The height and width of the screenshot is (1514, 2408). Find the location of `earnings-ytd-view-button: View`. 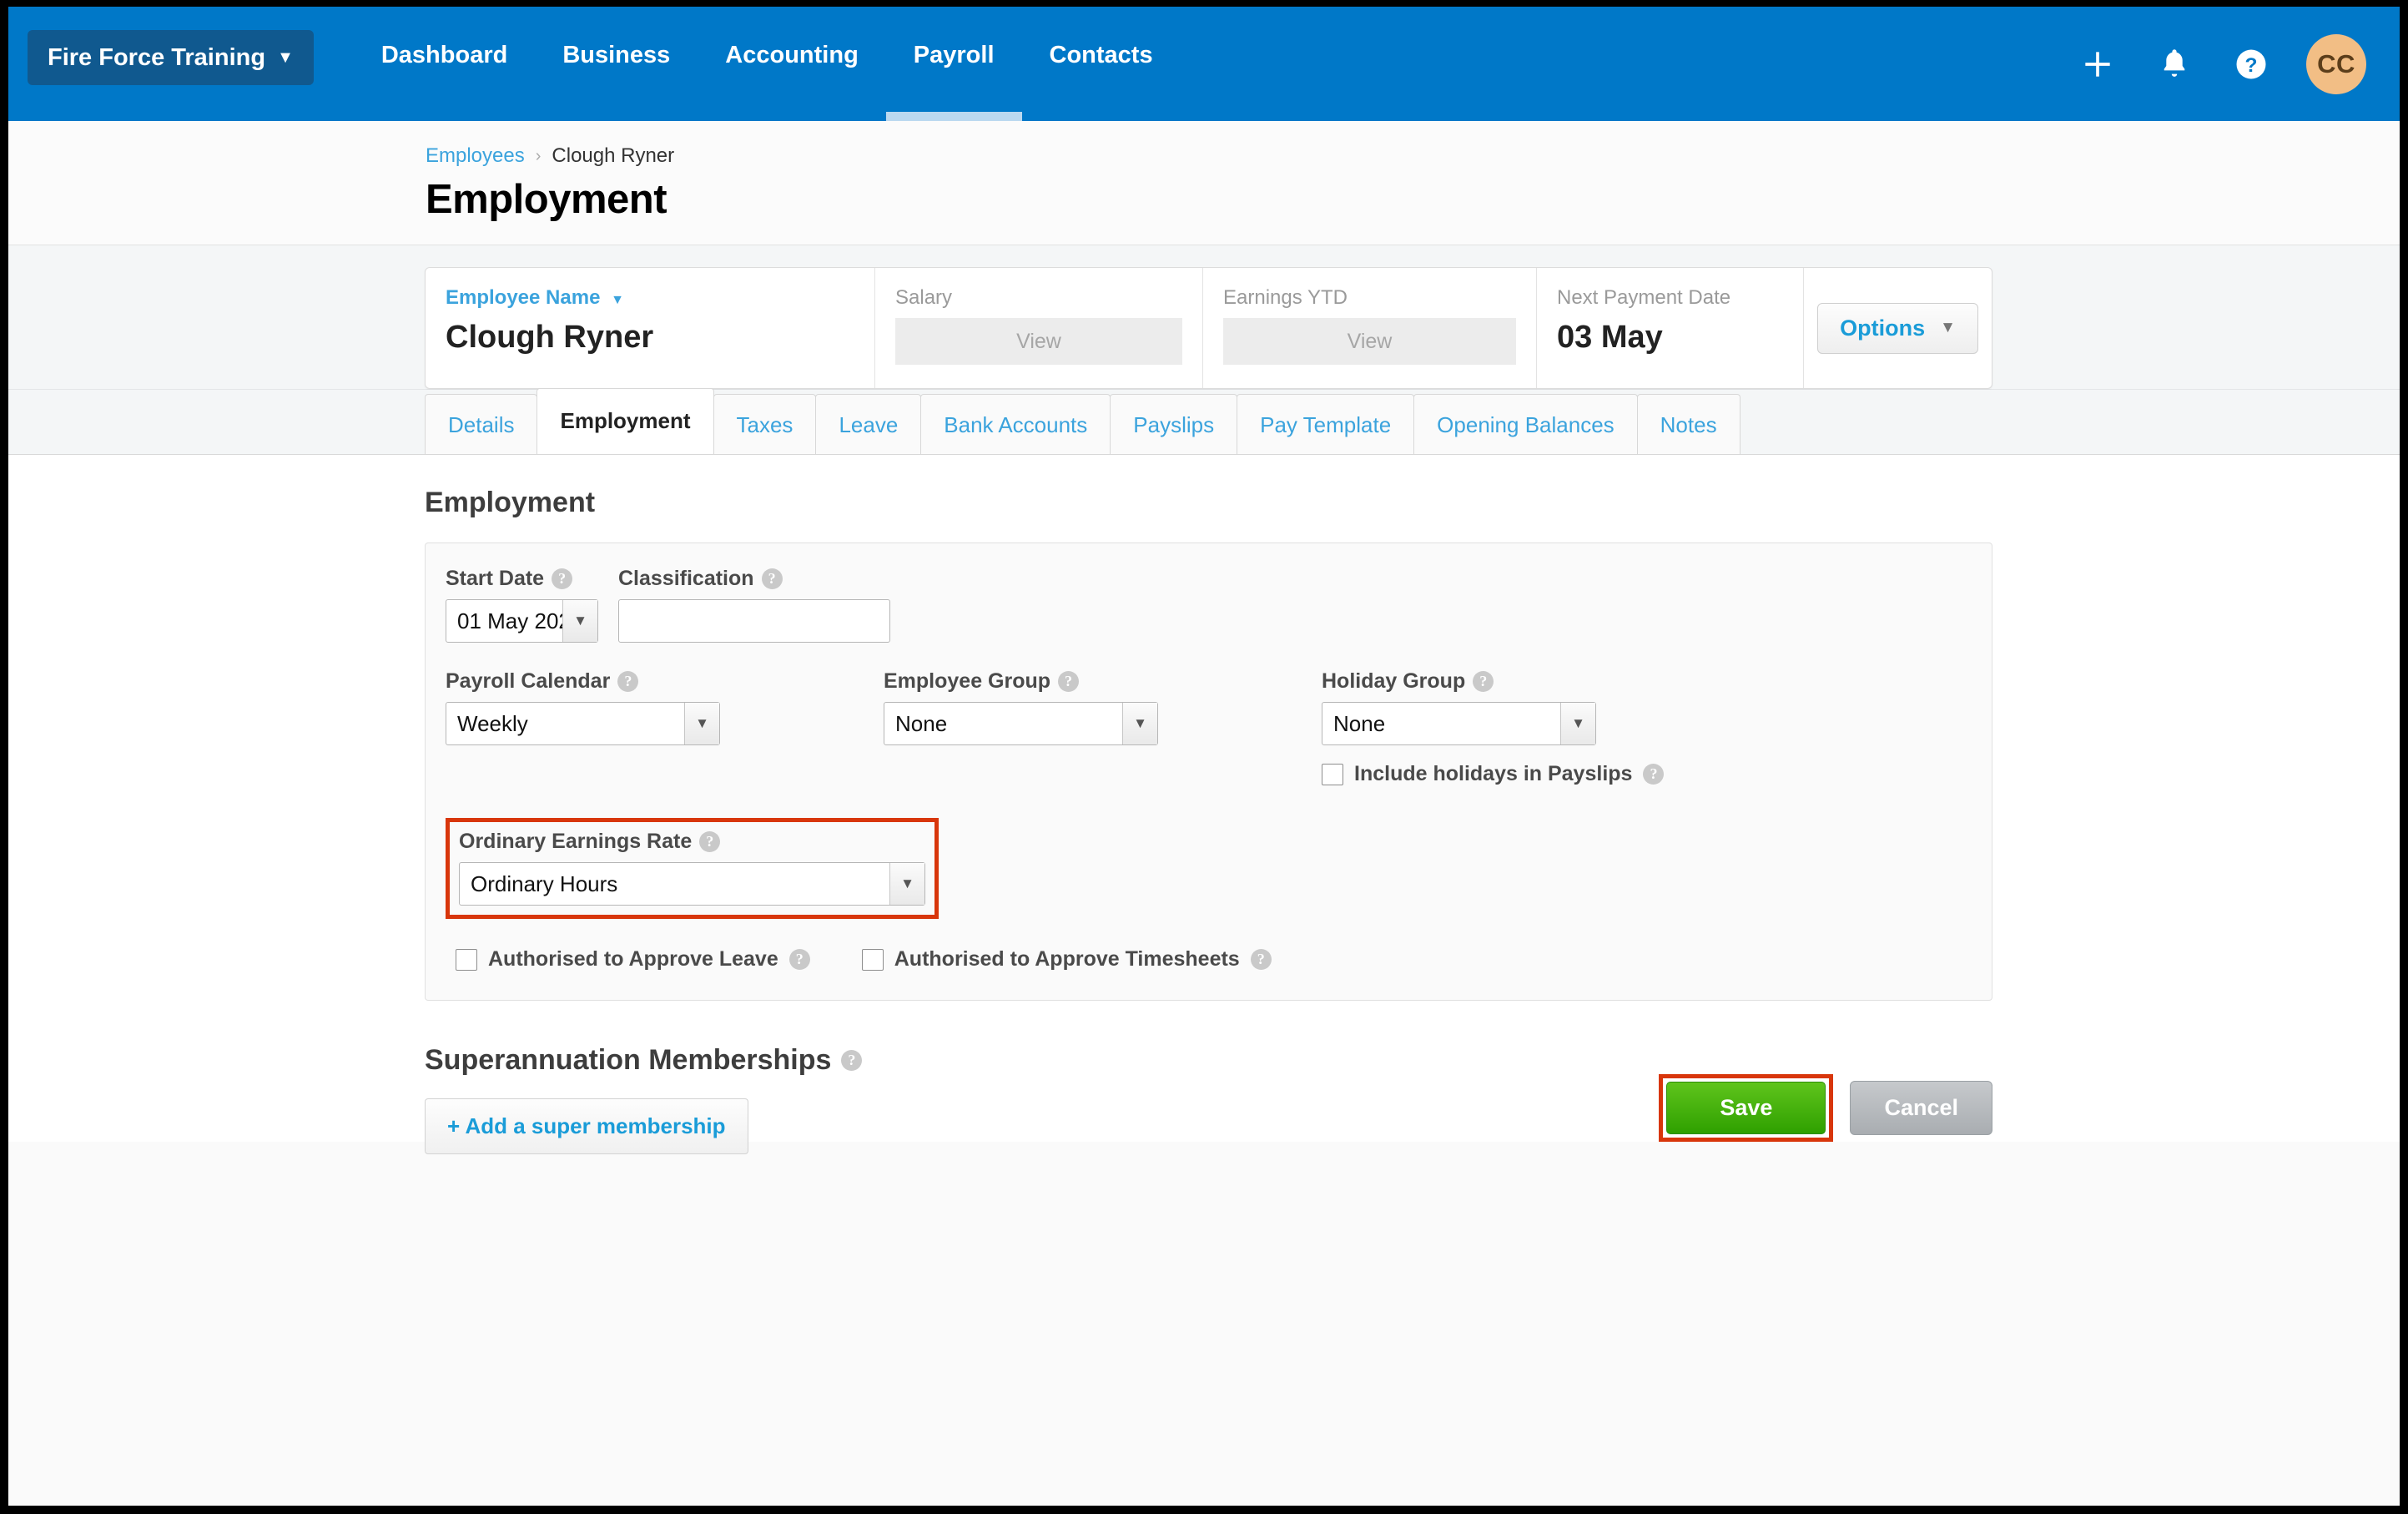

earnings-ytd-view-button: View is located at coordinates (1369, 341).